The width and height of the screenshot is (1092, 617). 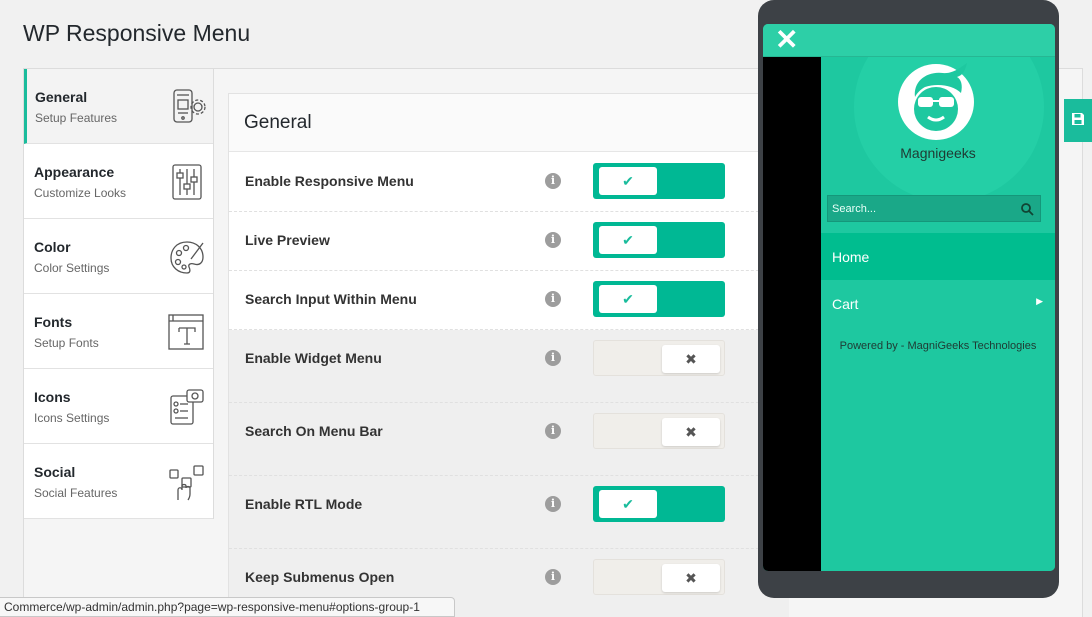 What do you see at coordinates (792, 314) in the screenshot?
I see `preview-page-area` at bounding box center [792, 314].